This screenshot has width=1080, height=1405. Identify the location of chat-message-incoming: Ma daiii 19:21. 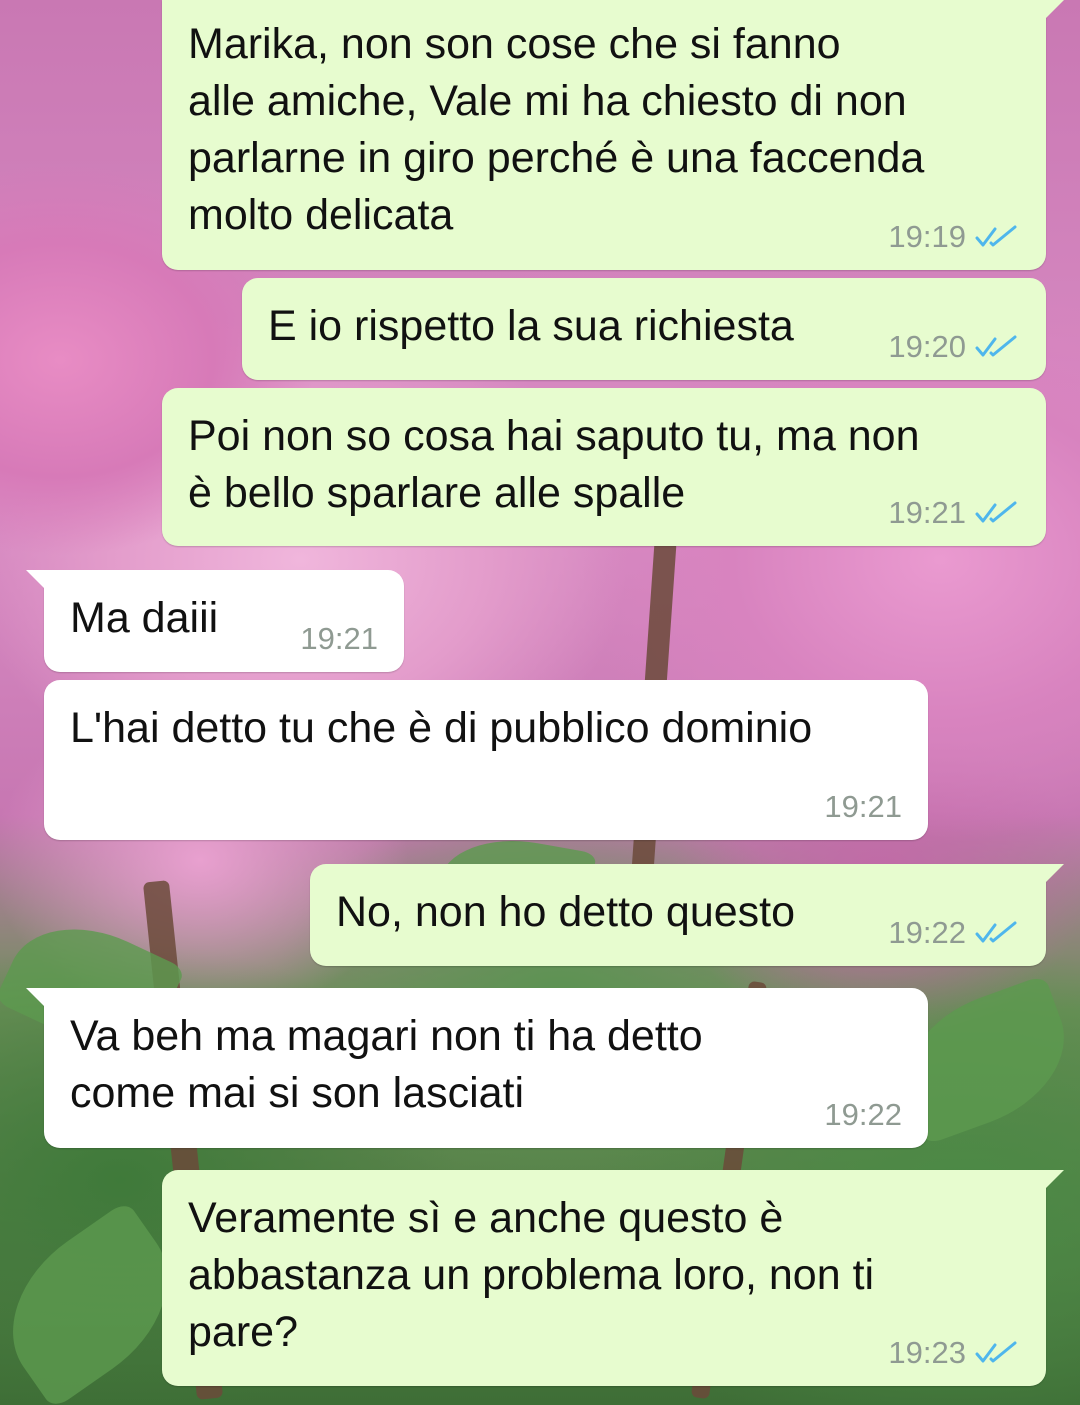
(215, 621).